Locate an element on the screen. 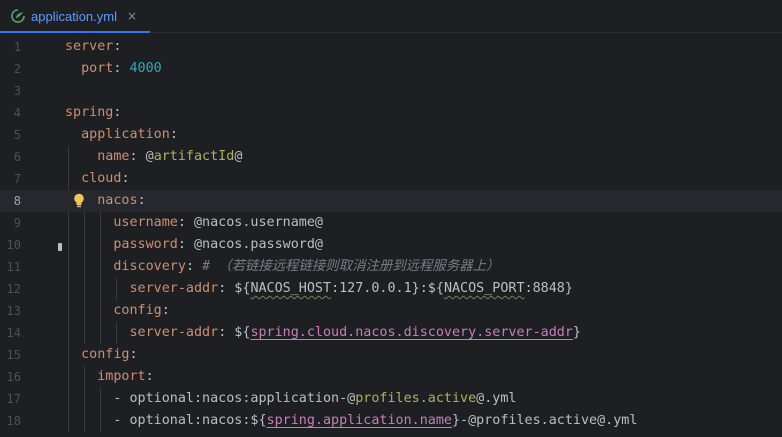  code-line: 16 import: is located at coordinates (391, 377).